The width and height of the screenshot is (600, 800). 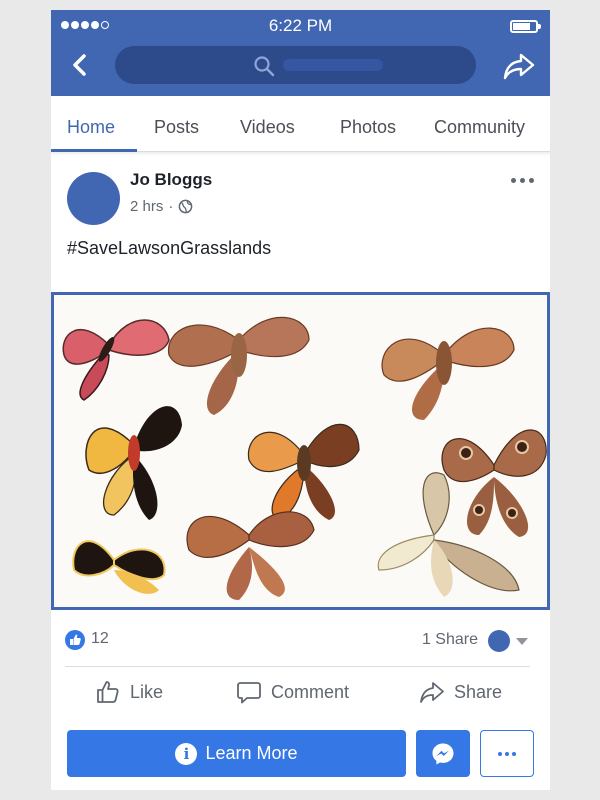 What do you see at coordinates (91, 127) in the screenshot?
I see `tab-home: Home` at bounding box center [91, 127].